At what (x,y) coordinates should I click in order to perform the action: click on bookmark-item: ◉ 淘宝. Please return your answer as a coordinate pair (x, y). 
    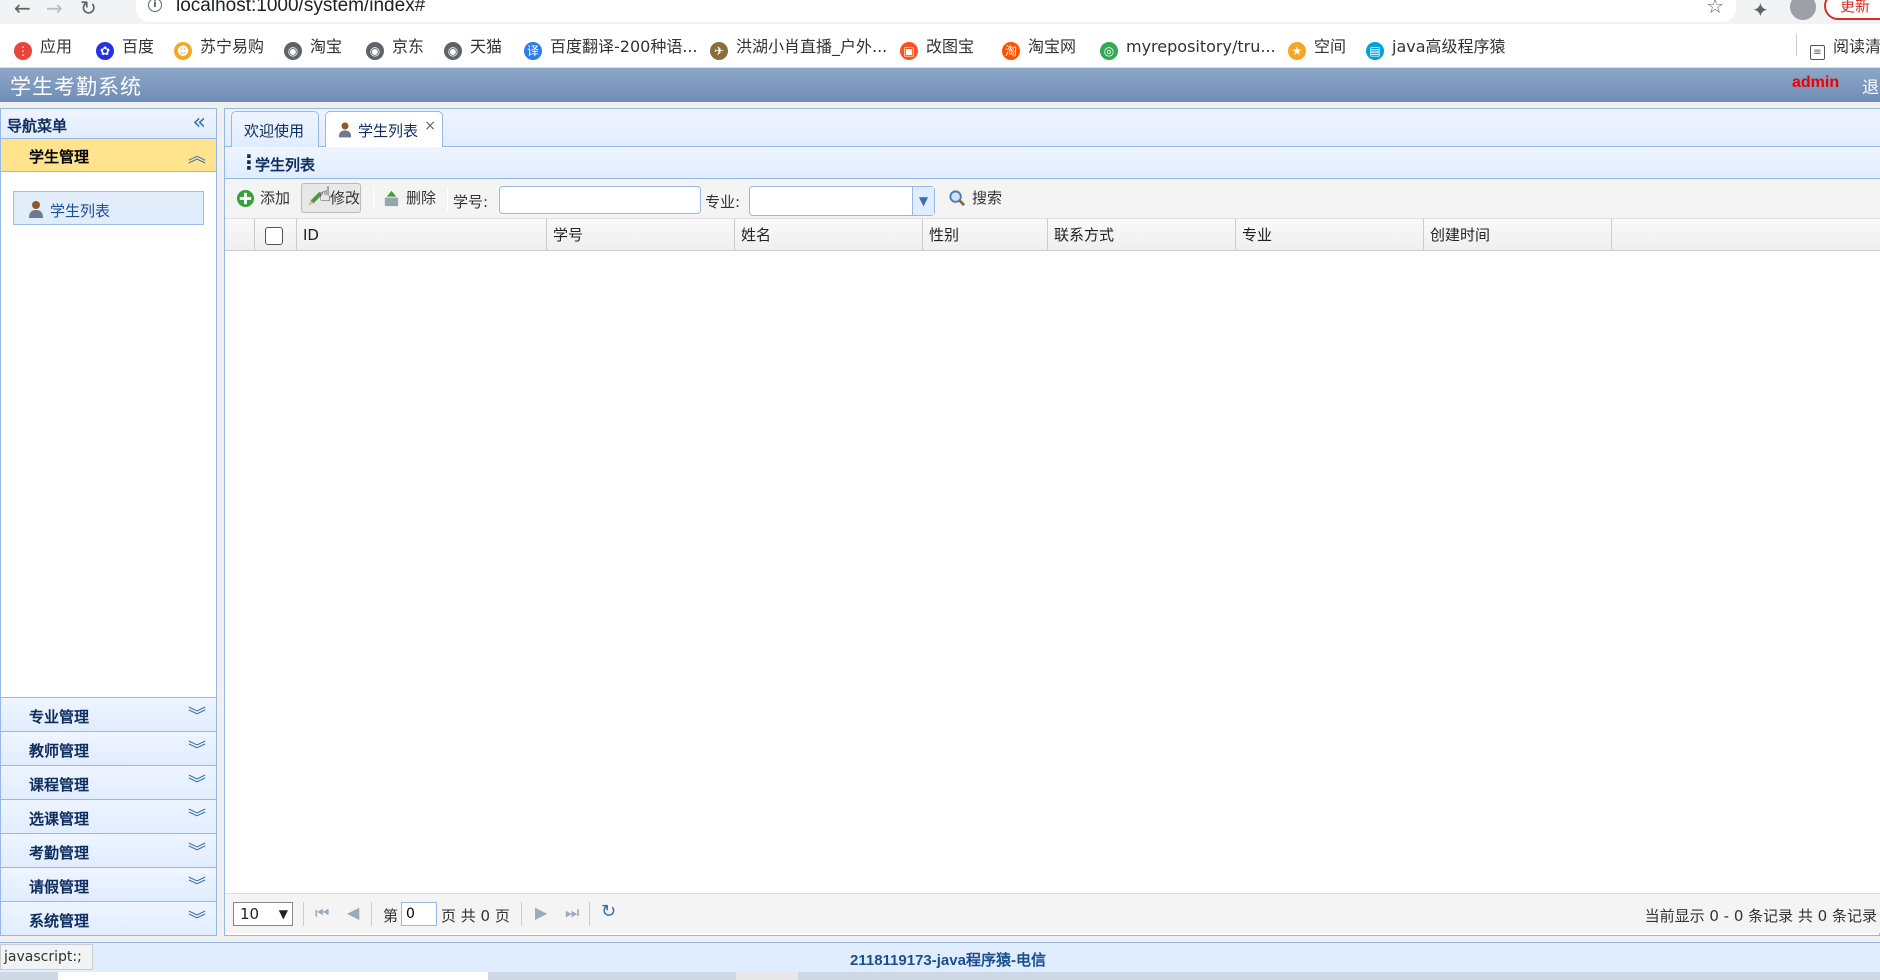
    Looking at the image, I should click on (313, 48).